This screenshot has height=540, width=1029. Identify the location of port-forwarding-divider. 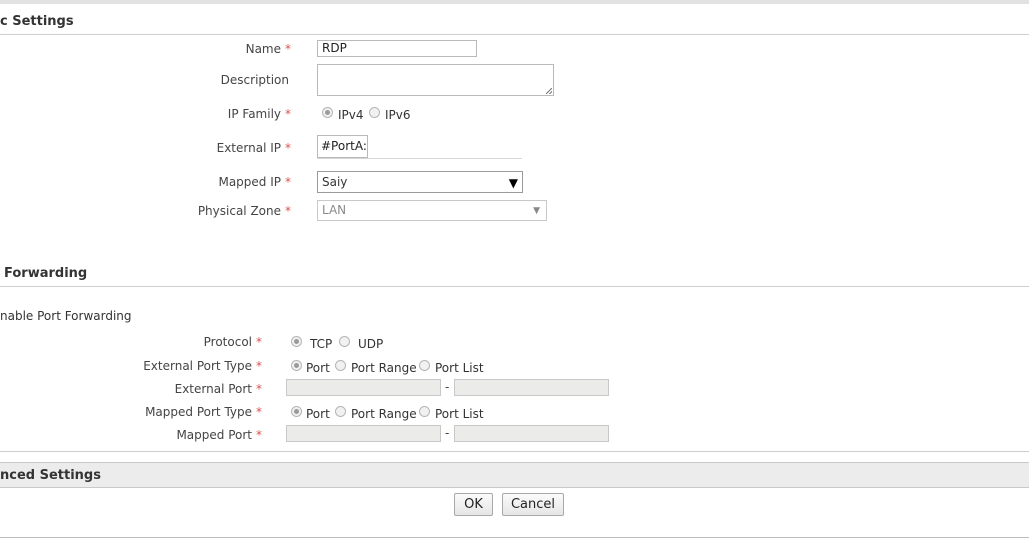
(514, 286).